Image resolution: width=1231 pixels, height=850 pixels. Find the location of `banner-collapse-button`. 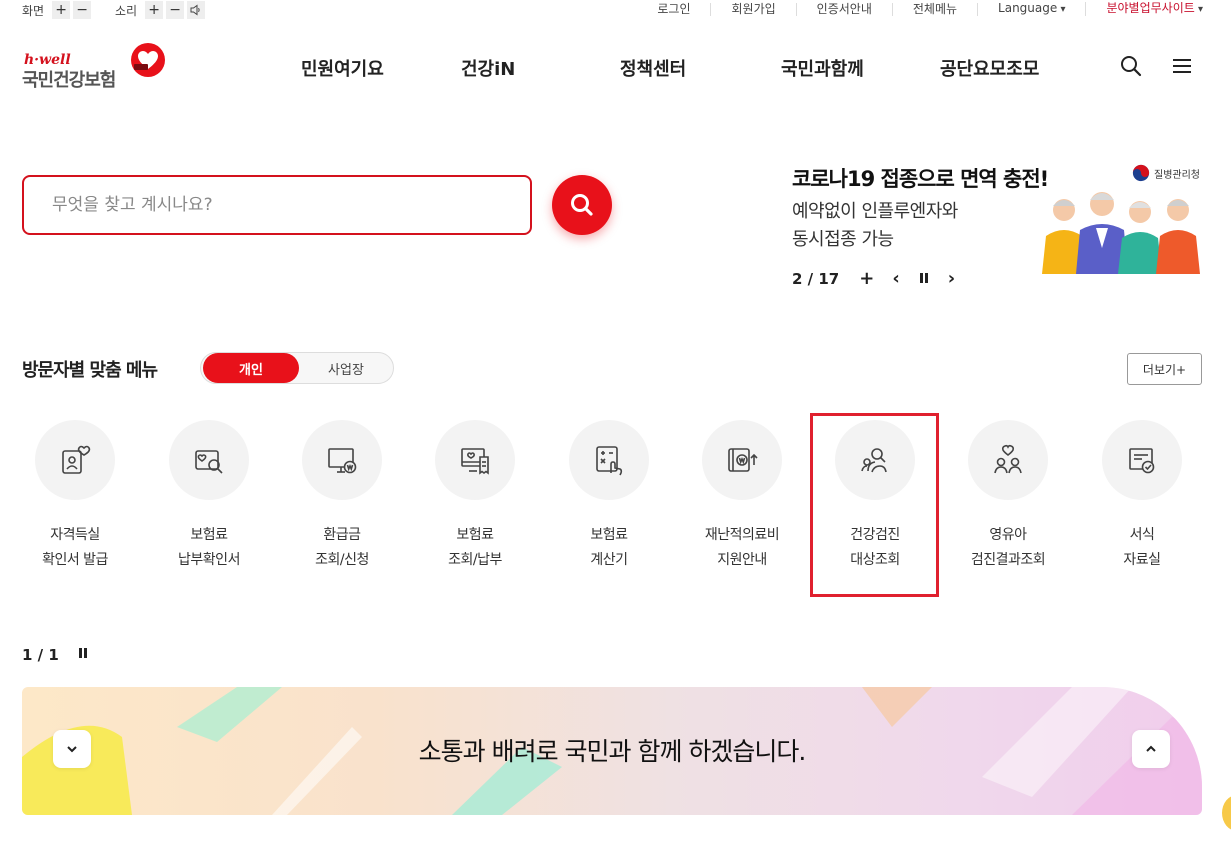

banner-collapse-button is located at coordinates (72, 749).